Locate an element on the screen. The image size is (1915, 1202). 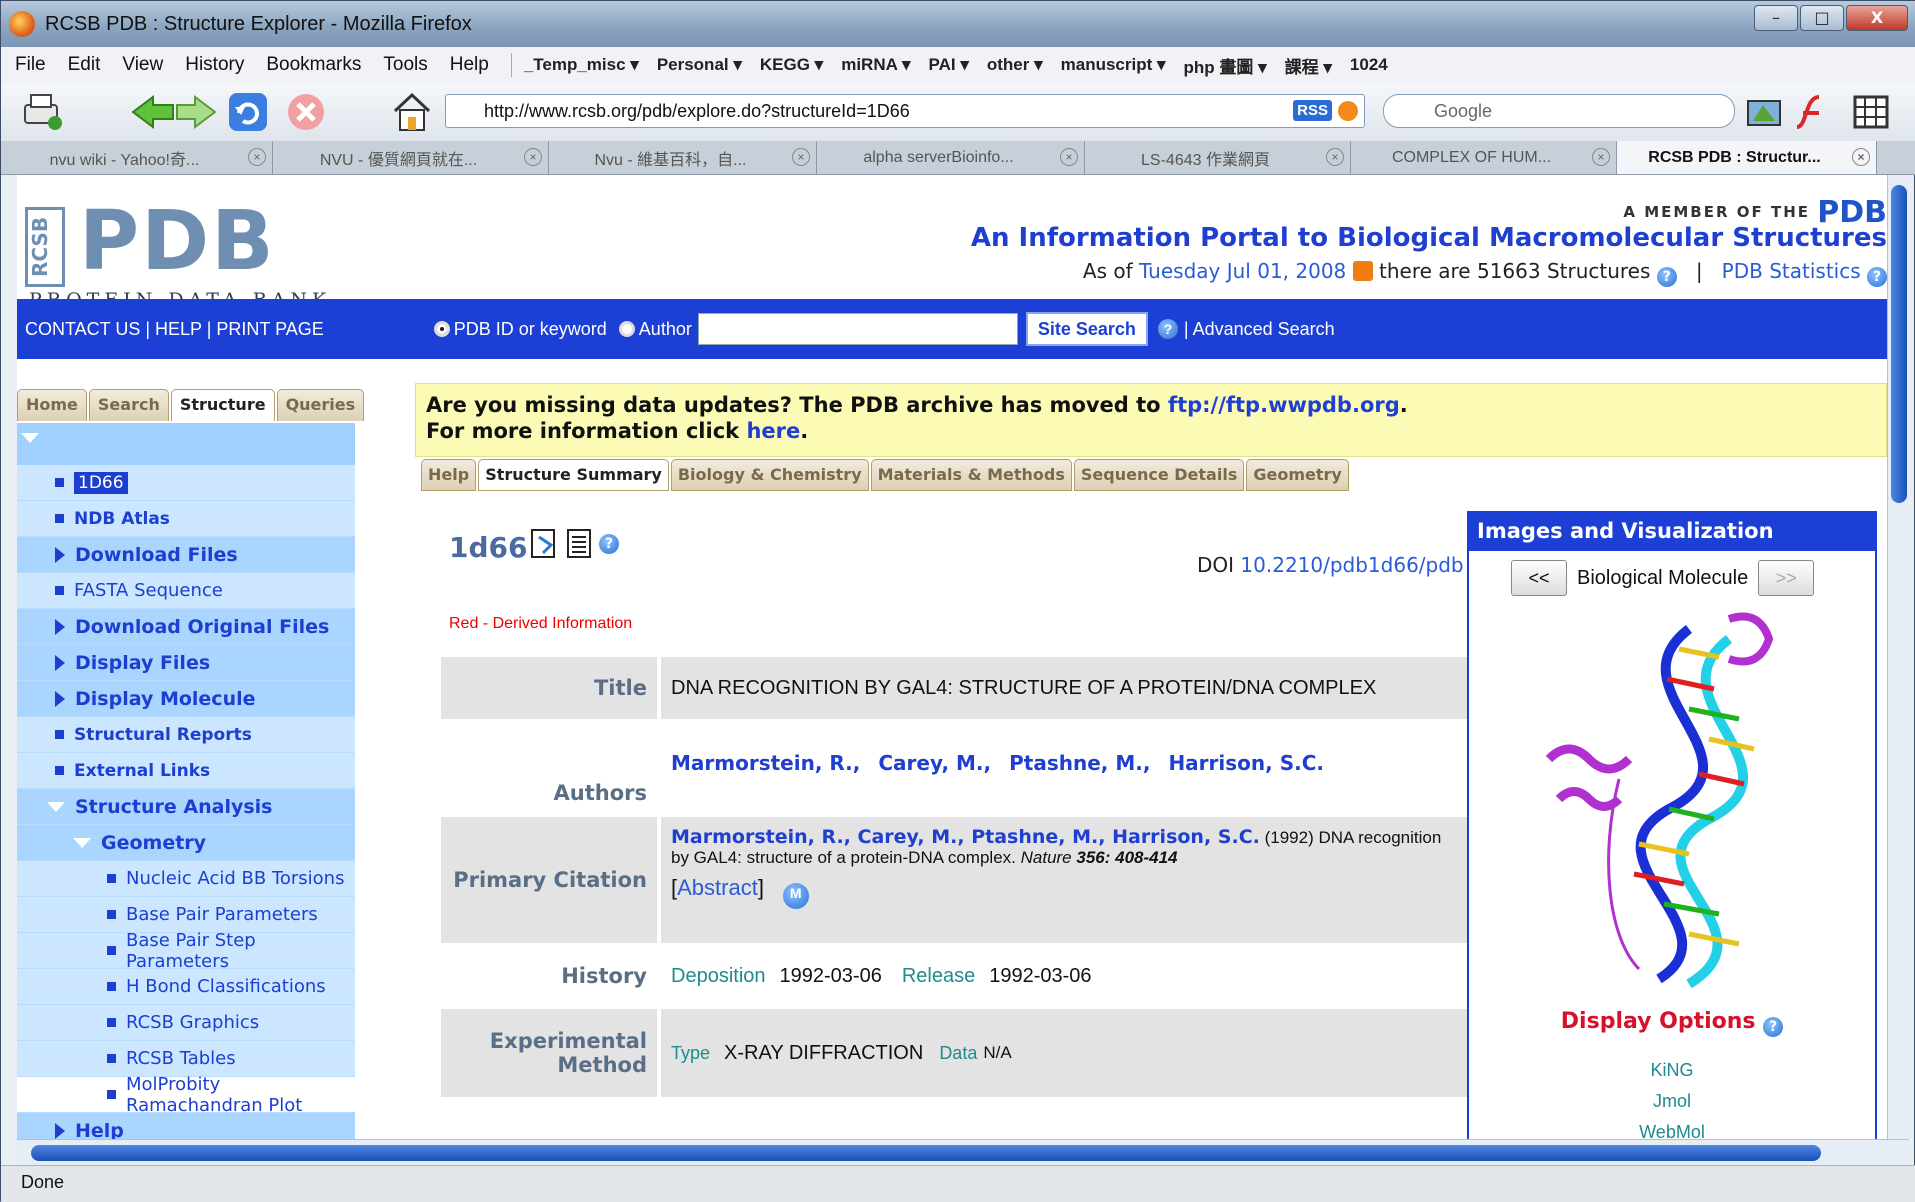
ftp-link: ftp://ftp.wwpdb.org is located at coordinates (1284, 405).